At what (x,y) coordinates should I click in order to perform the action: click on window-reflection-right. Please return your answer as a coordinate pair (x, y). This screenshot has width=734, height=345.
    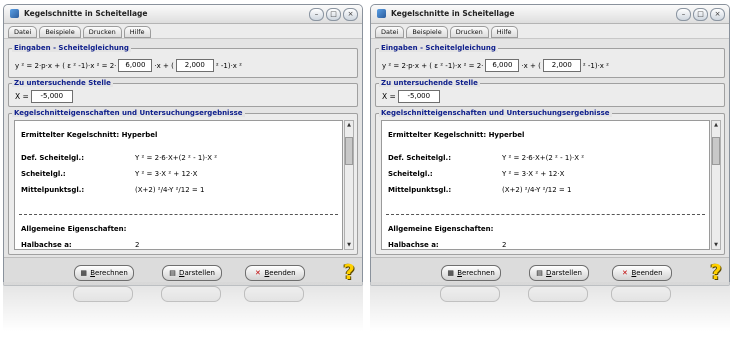
    Looking at the image, I should click on (550, 311).